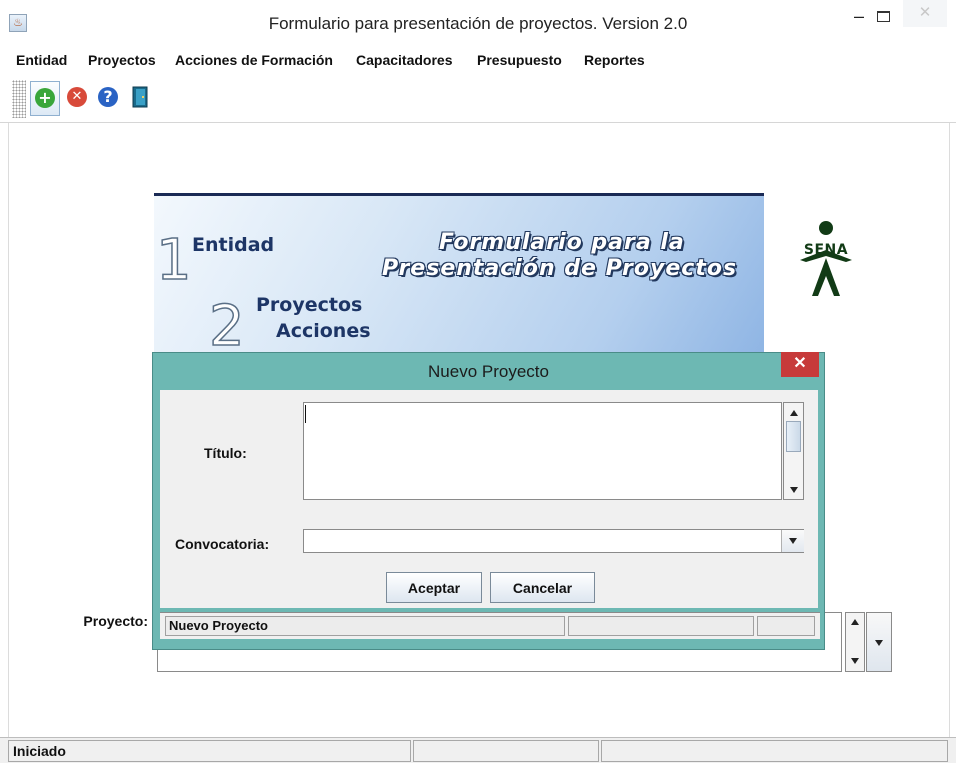  I want to click on exit-button, so click(140, 97).